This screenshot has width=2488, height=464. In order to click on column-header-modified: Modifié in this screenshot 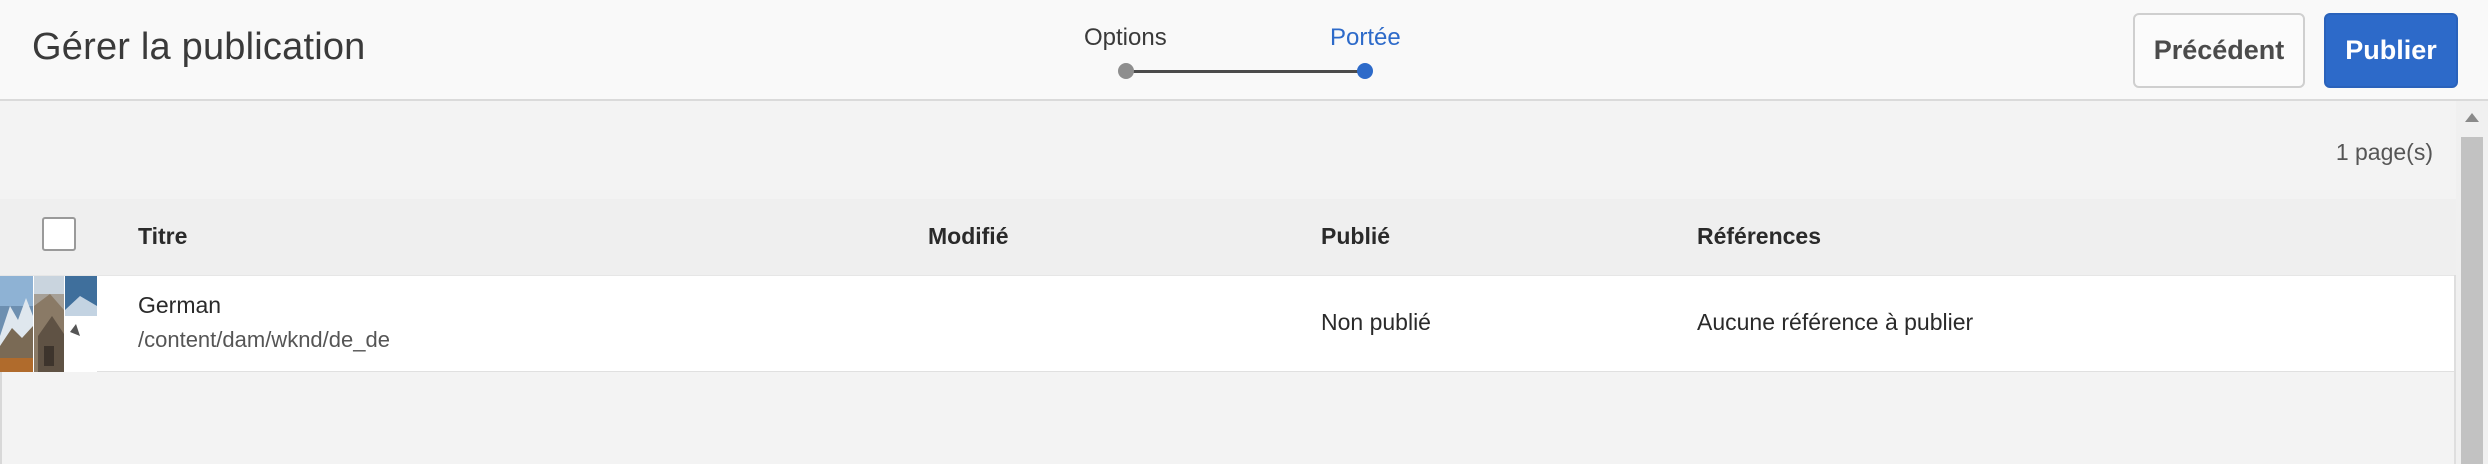, I will do `click(968, 236)`.